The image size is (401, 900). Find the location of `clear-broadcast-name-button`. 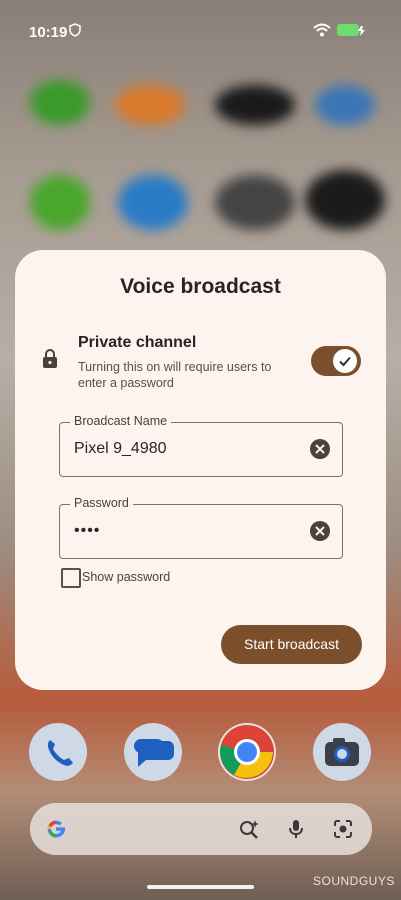

clear-broadcast-name-button is located at coordinates (320, 449).